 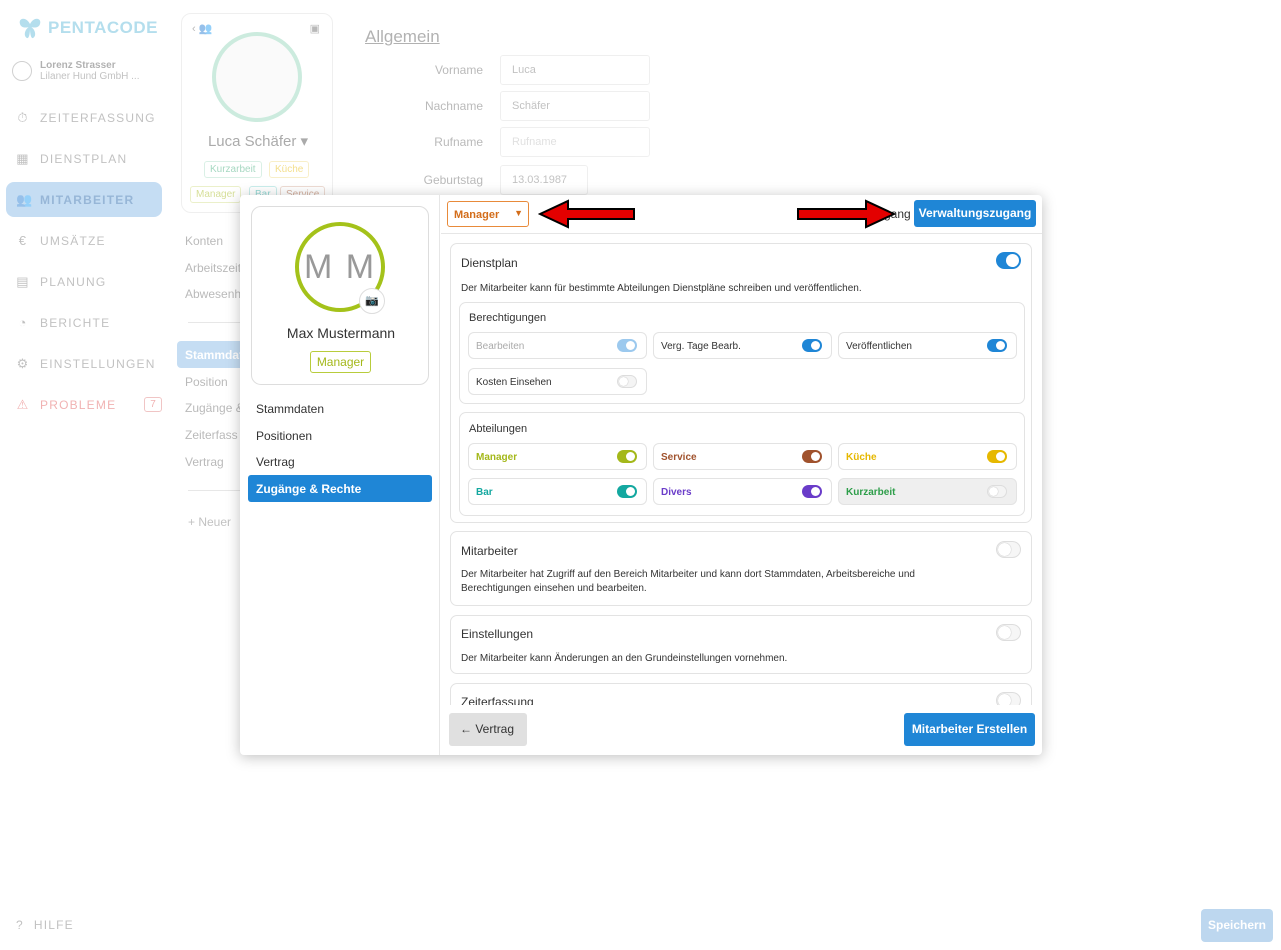 I want to click on modal-role-tag: Manager, so click(x=340, y=362).